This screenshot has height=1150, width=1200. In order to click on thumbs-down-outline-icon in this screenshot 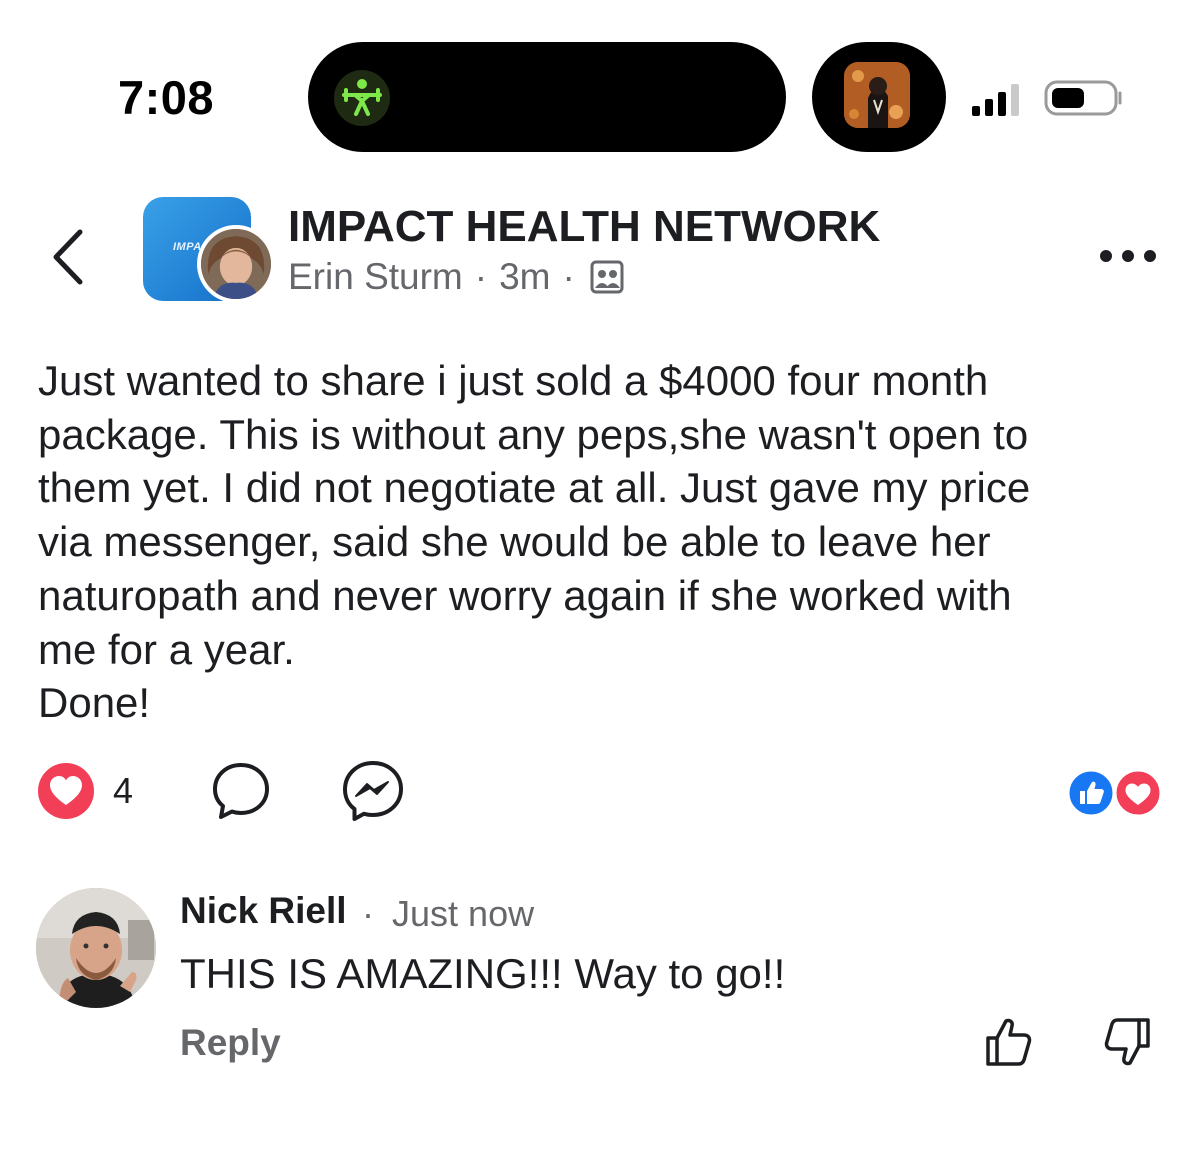, I will do `click(1128, 1042)`.